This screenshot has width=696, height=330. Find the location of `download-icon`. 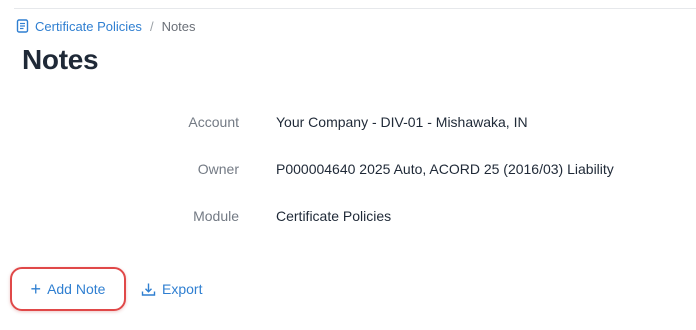

download-icon is located at coordinates (148, 289).